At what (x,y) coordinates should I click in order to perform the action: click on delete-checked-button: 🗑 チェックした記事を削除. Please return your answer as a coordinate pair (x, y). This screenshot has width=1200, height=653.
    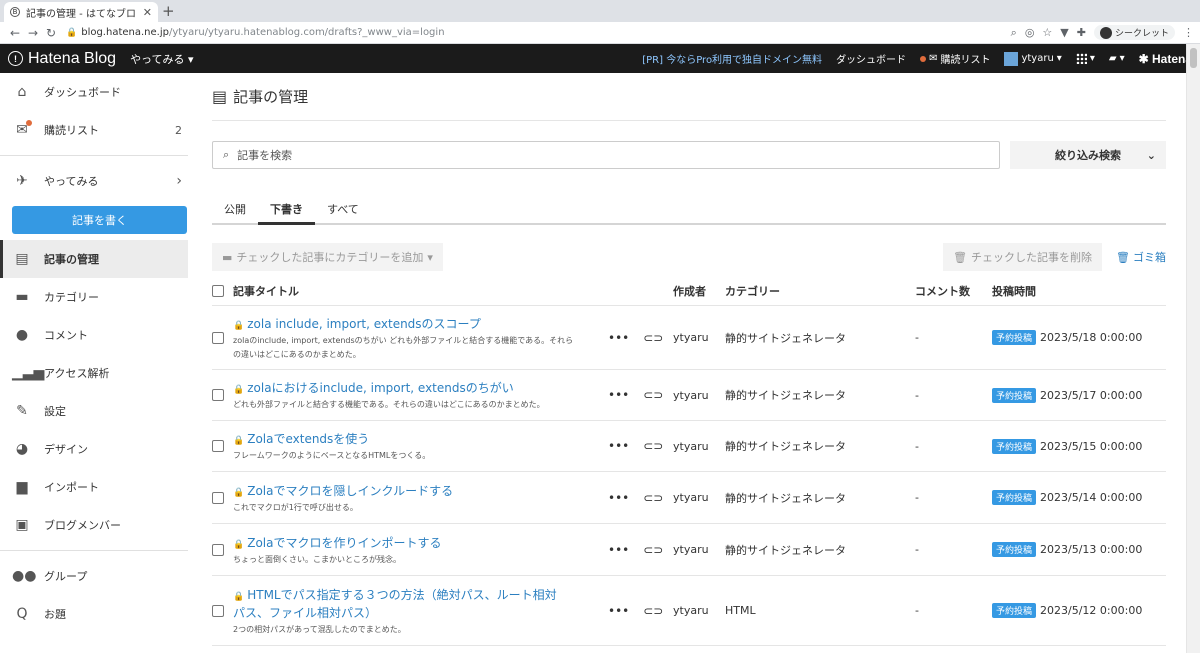
    Looking at the image, I should click on (1023, 257).